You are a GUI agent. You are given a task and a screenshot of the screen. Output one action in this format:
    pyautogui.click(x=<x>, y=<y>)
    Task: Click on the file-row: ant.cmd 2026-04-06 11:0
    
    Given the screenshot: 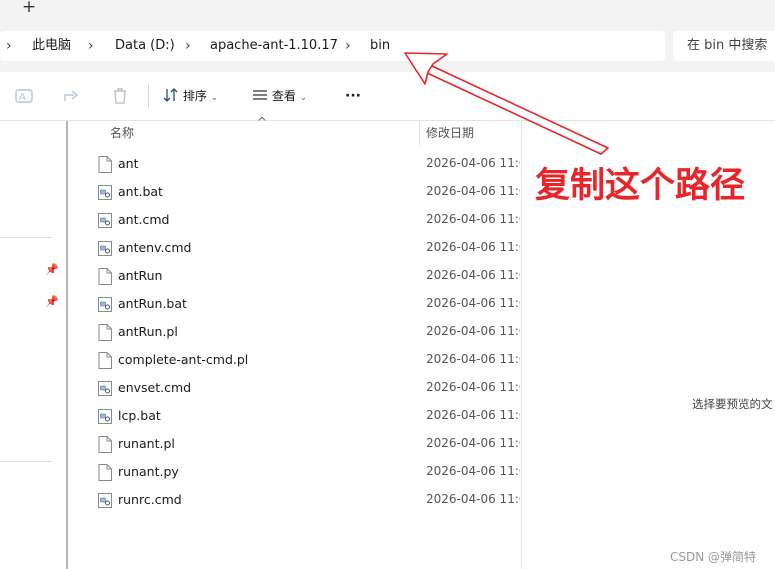 What is the action you would take?
    pyautogui.click(x=299, y=220)
    